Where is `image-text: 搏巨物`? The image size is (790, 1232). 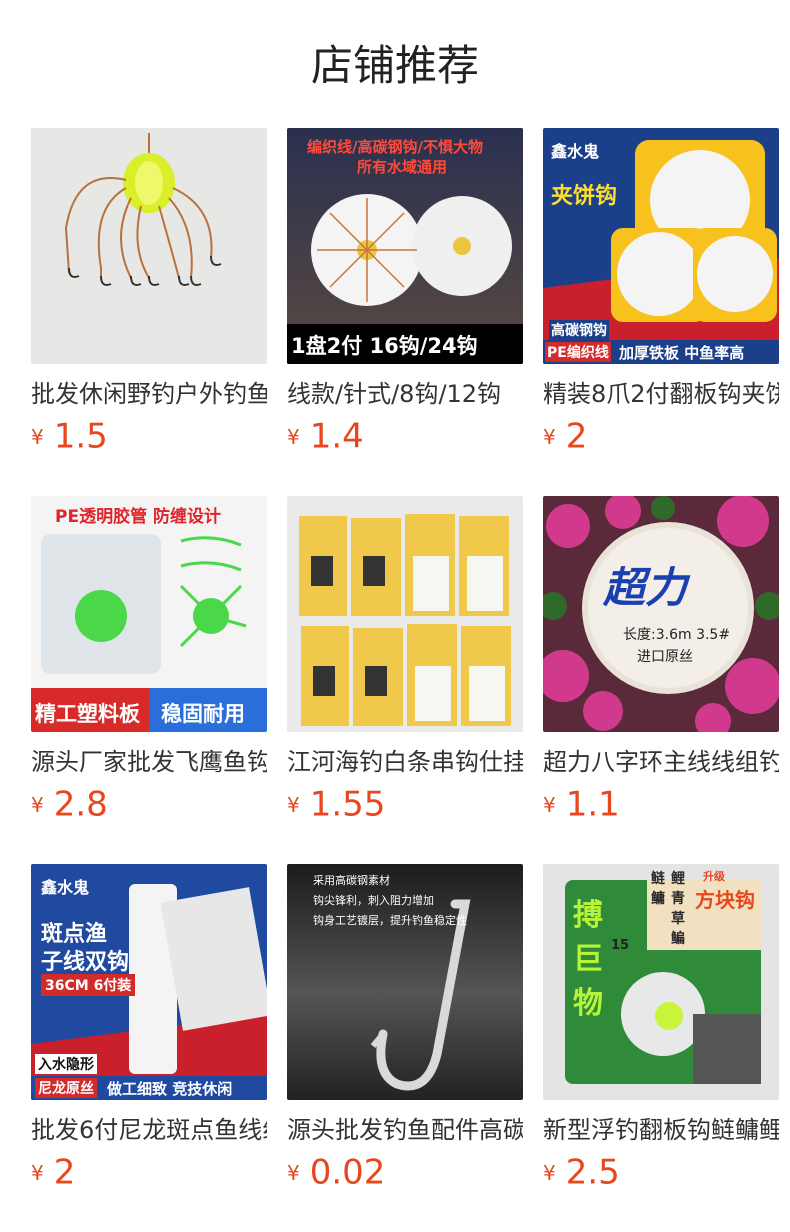
image-text: 搏巨物 is located at coordinates (588, 959).